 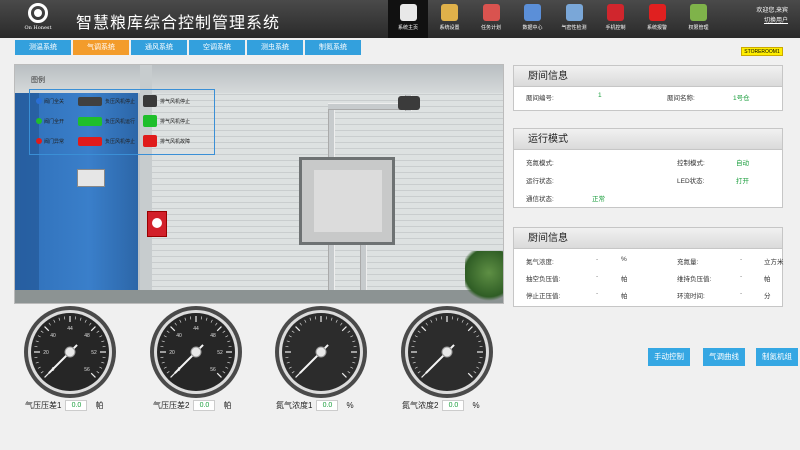 What do you see at coordinates (43, 405) in the screenshot?
I see `gauge-label: 气压压差1` at bounding box center [43, 405].